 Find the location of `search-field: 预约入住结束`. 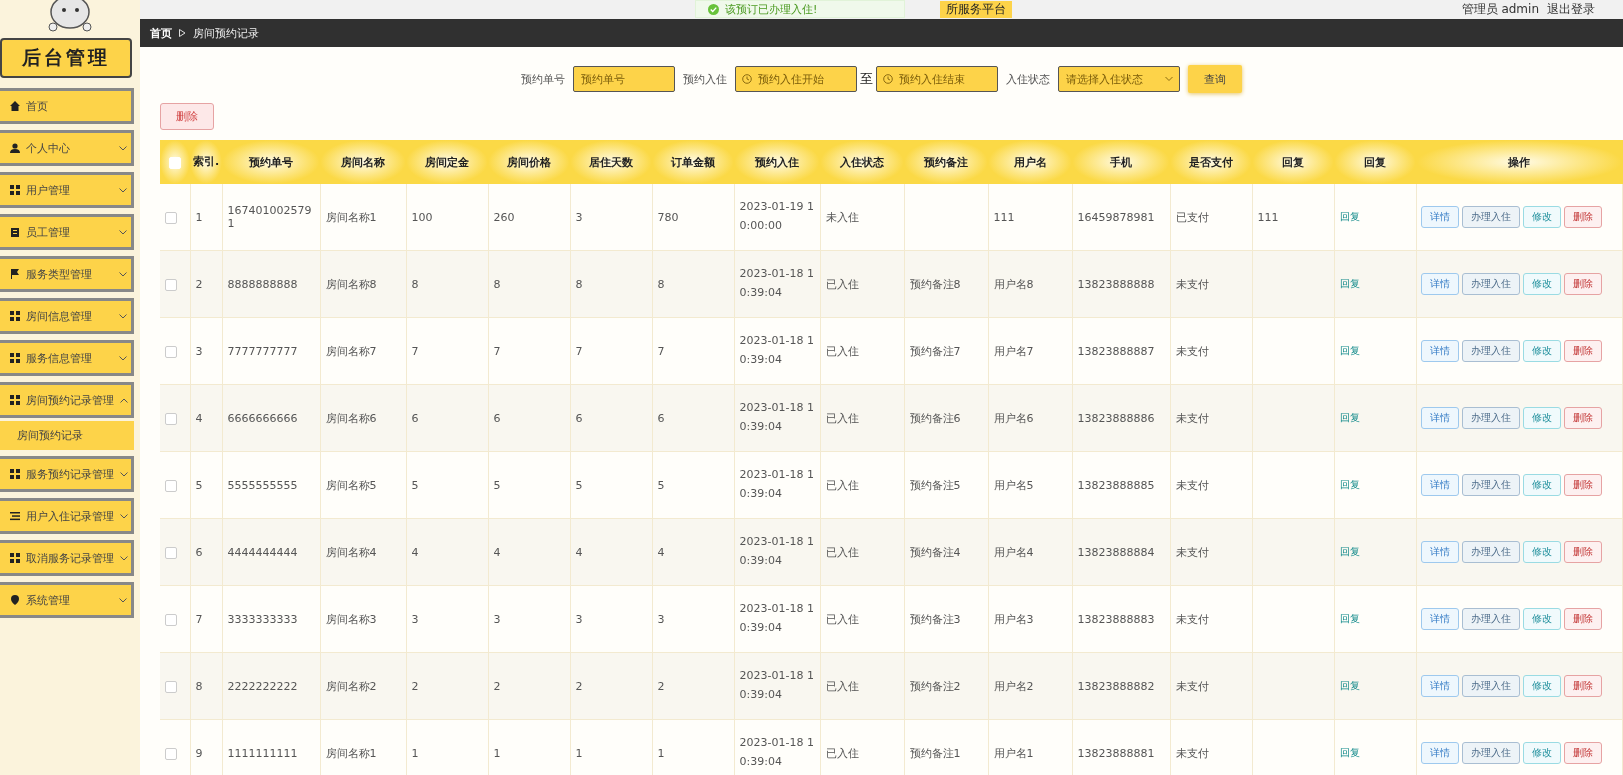

search-field: 预约入住结束 is located at coordinates (937, 79).